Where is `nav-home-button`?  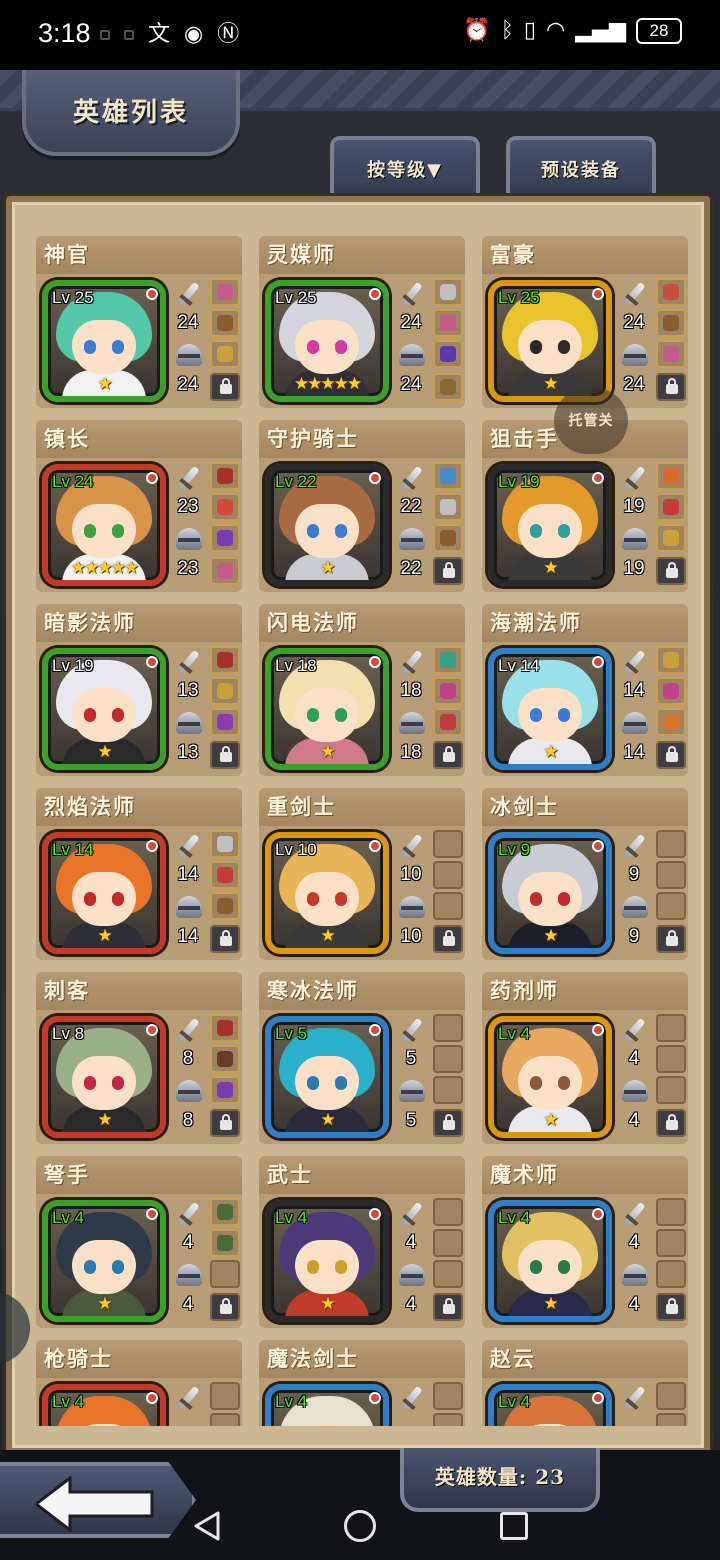 nav-home-button is located at coordinates (360, 1526).